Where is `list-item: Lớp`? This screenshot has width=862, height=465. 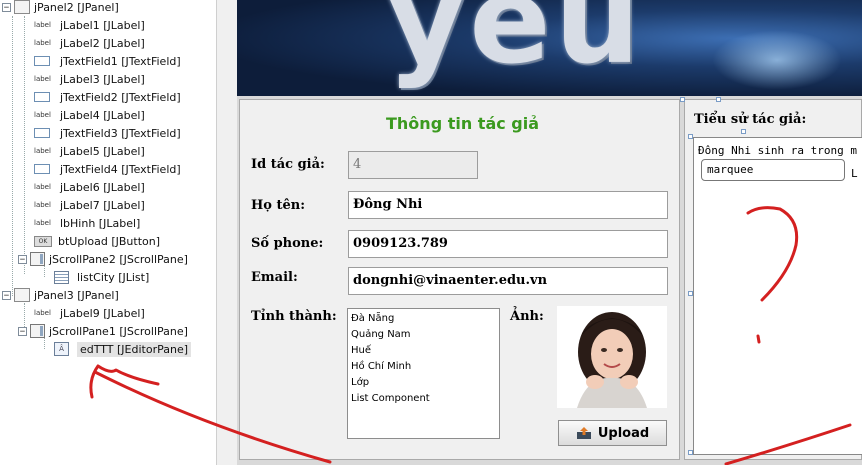 list-item: Lớp is located at coordinates (423, 383).